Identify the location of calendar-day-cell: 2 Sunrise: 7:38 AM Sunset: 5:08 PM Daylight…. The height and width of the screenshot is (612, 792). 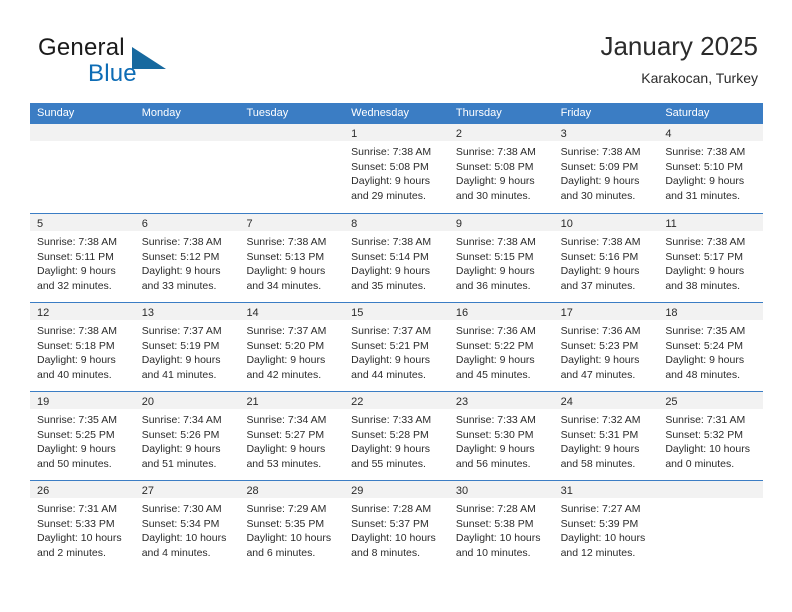
(501, 168).